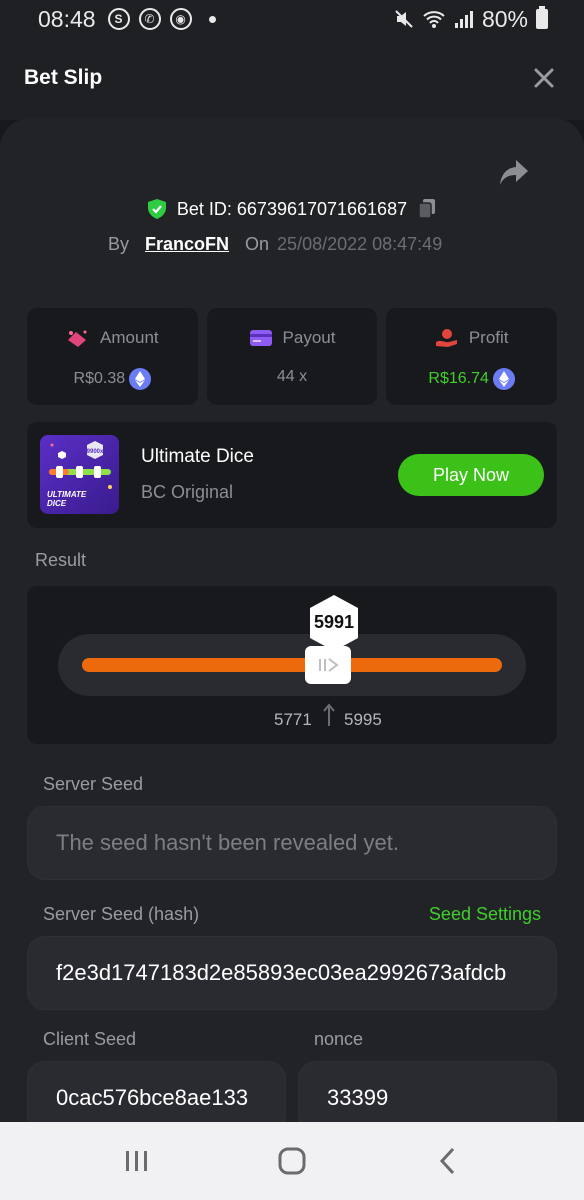 The image size is (584, 1200). What do you see at coordinates (197, 456) in the screenshot?
I see `game-name: Ultimate Dice` at bounding box center [197, 456].